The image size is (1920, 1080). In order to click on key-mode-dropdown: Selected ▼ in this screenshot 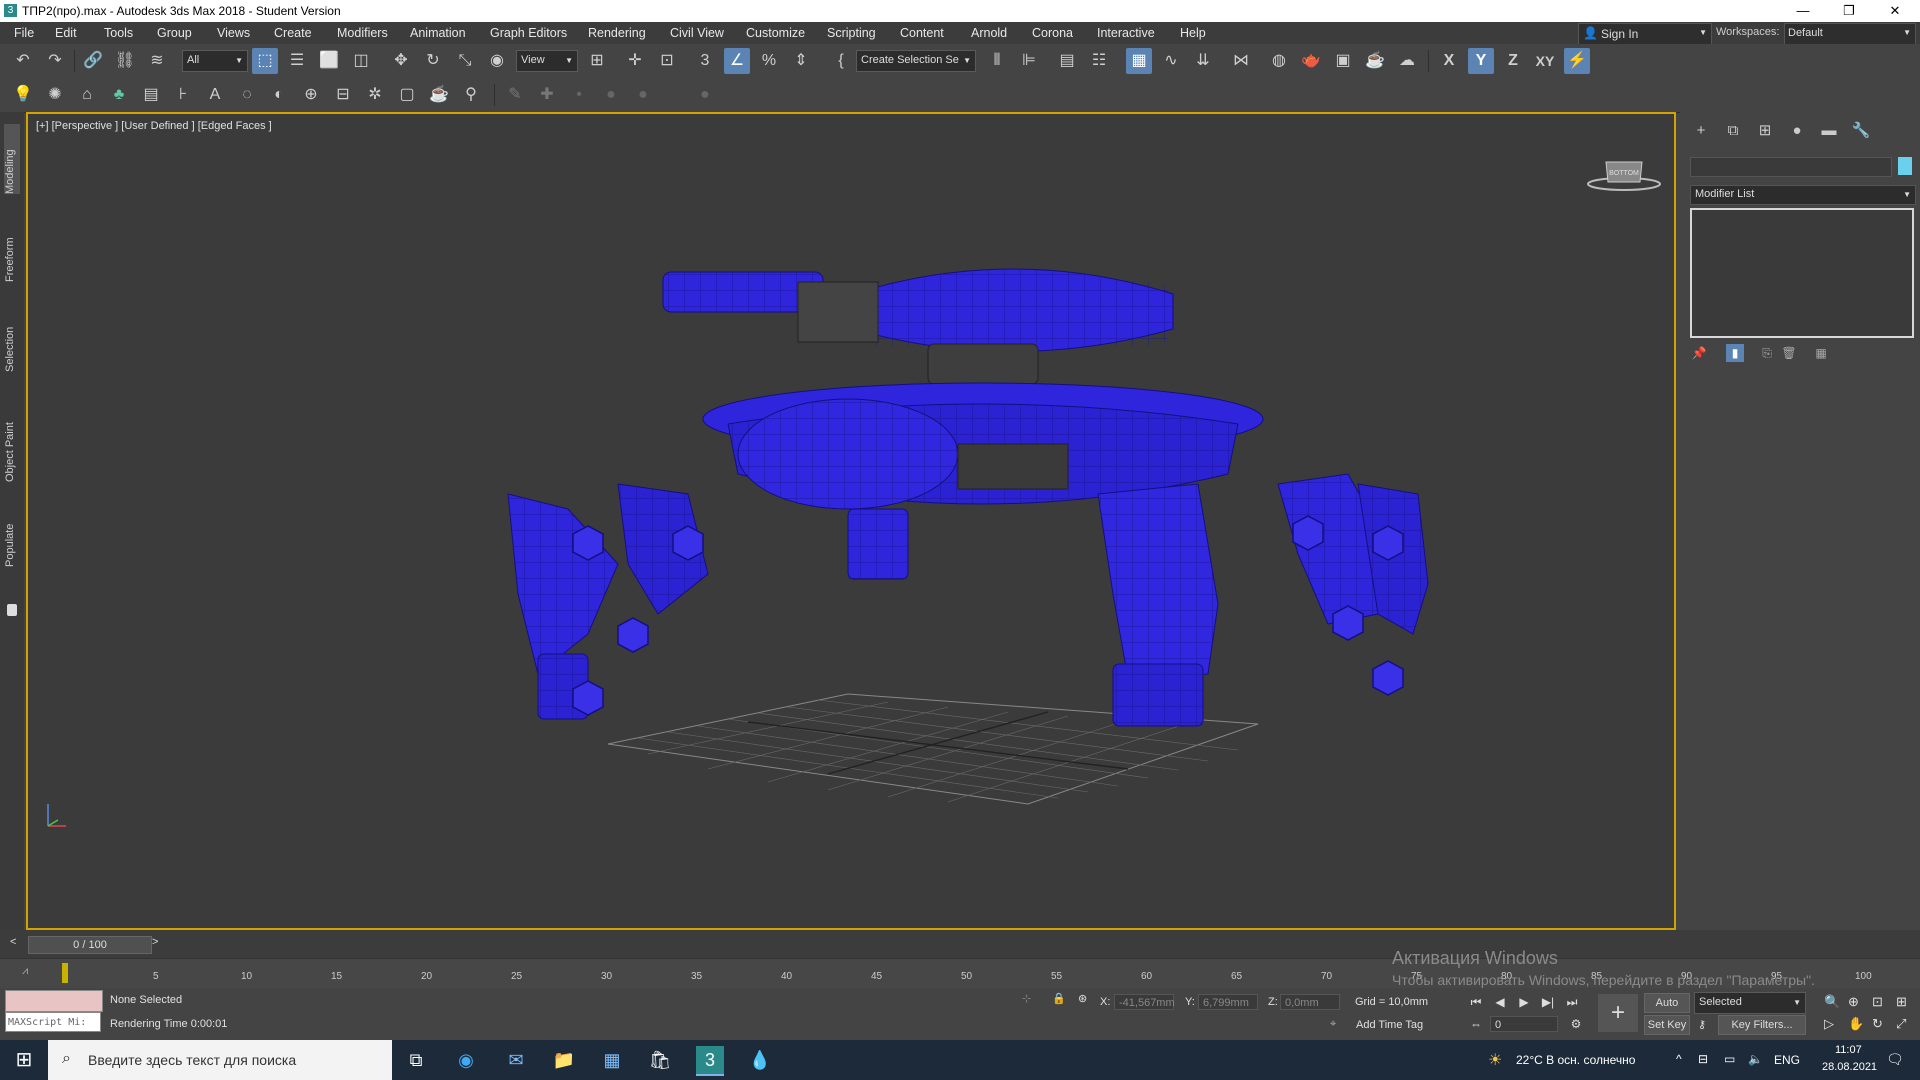, I will do `click(1750, 1003)`.